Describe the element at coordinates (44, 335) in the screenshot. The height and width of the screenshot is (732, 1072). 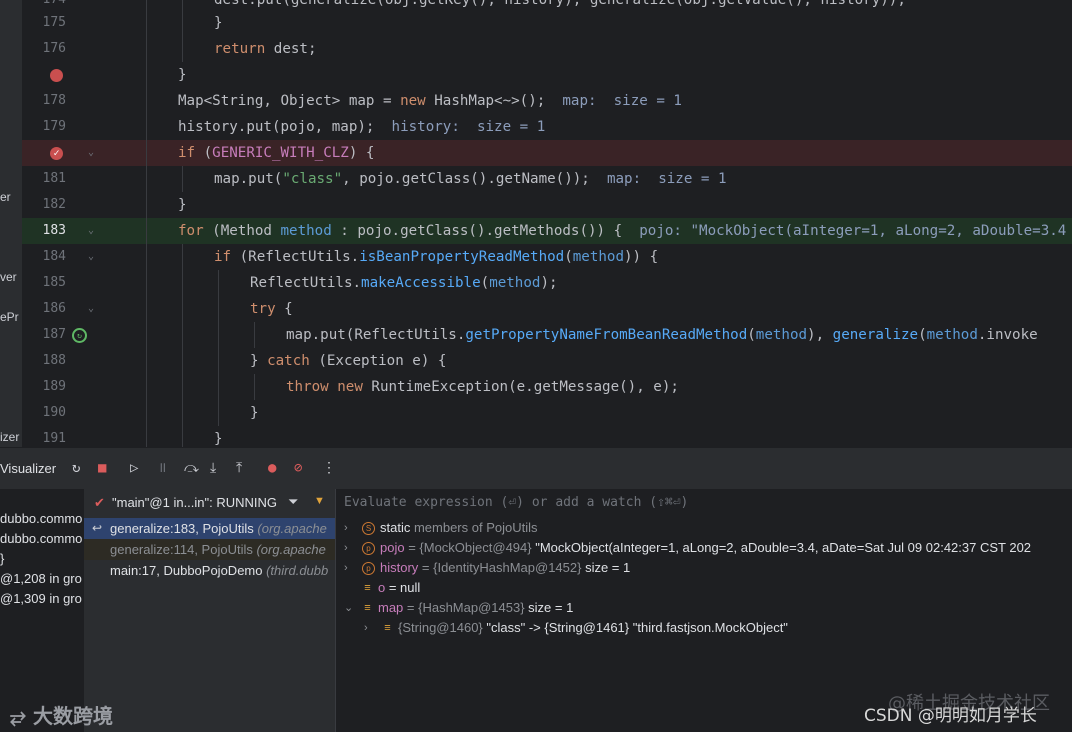
I see `line-number: 187` at that location.